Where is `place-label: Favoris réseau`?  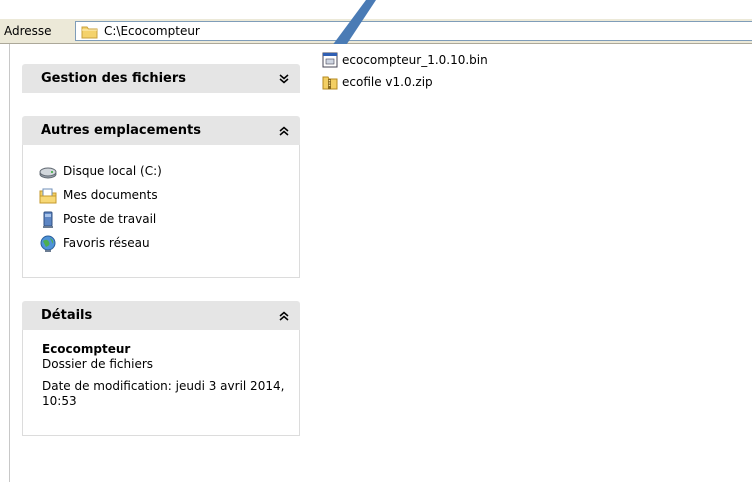 place-label: Favoris réseau is located at coordinates (106, 243).